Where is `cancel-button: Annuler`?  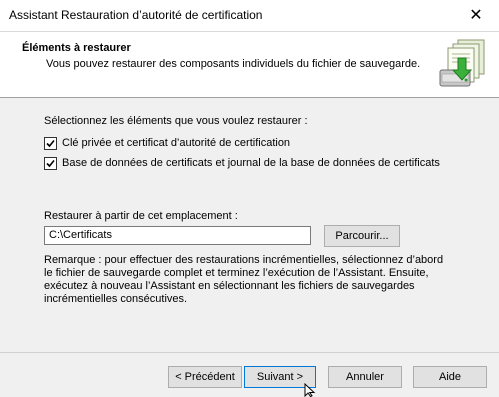 cancel-button: Annuler is located at coordinates (365, 377).